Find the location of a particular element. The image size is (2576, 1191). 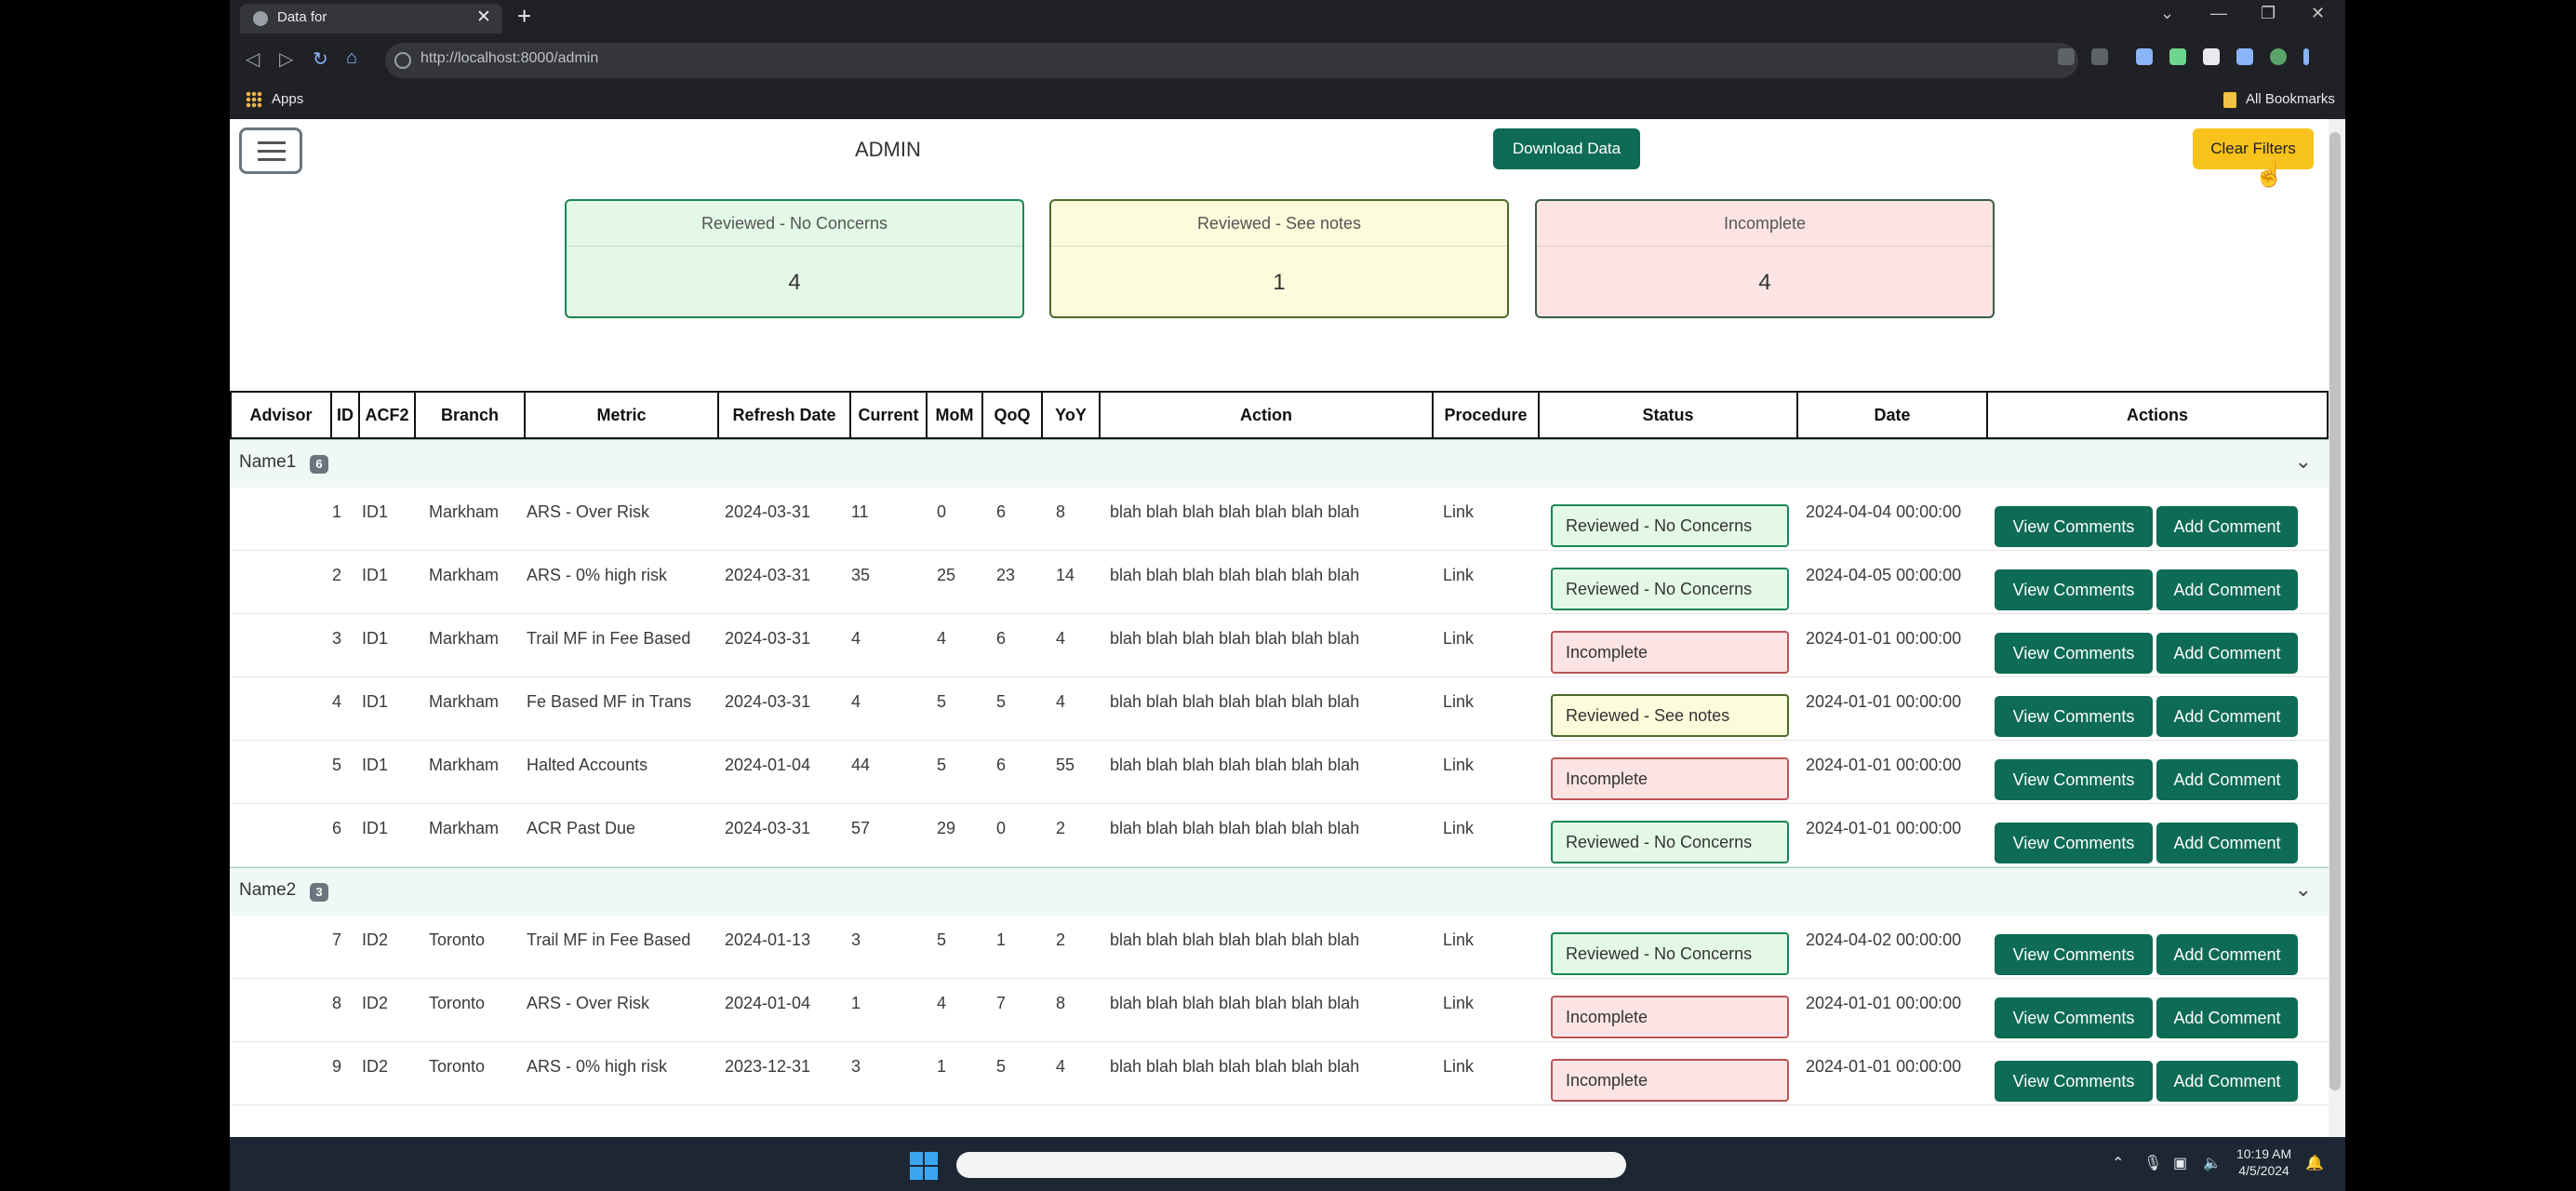

close-tab-icon: ✕ is located at coordinates (483, 17).